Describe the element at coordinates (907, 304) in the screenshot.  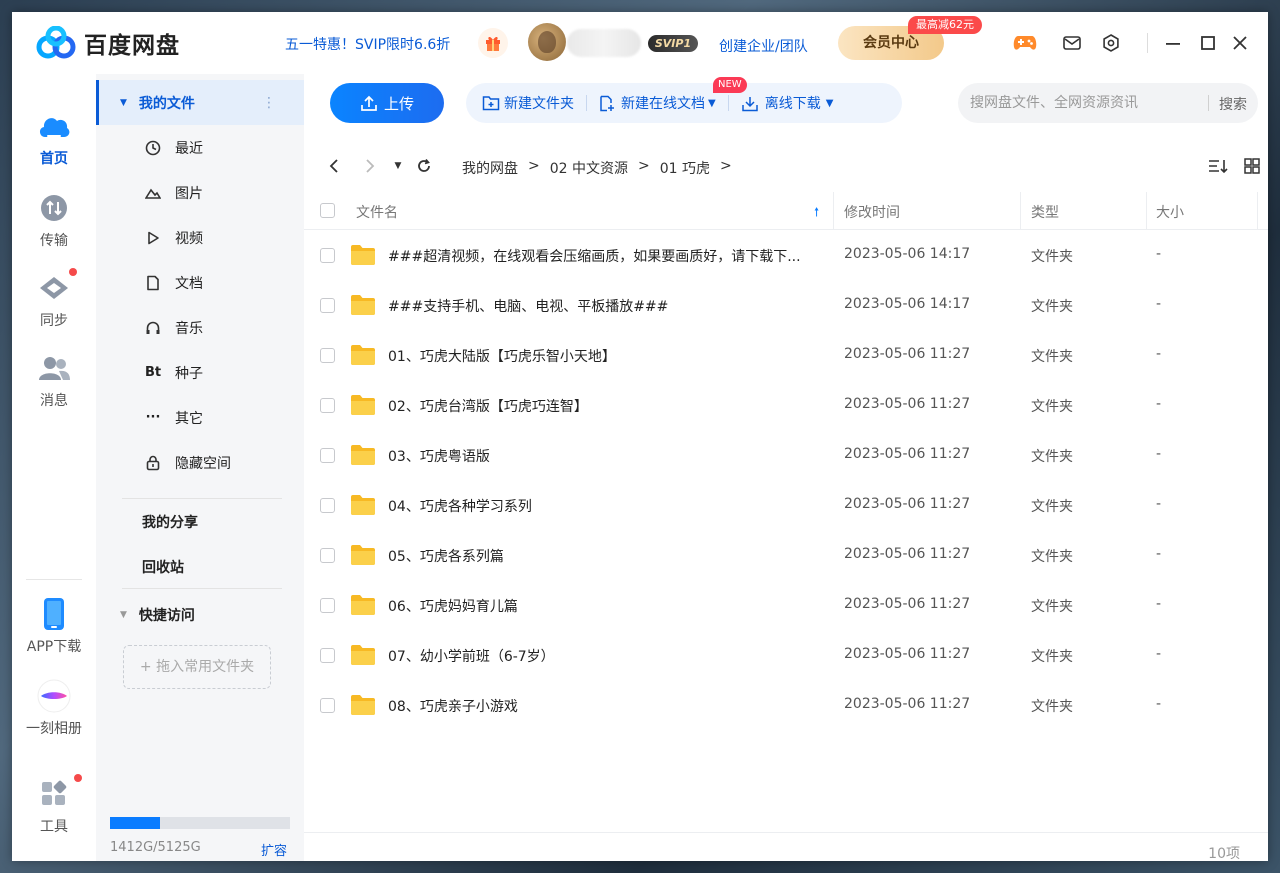
I see `file-modified-time: 2023-05-06 14:17` at that location.